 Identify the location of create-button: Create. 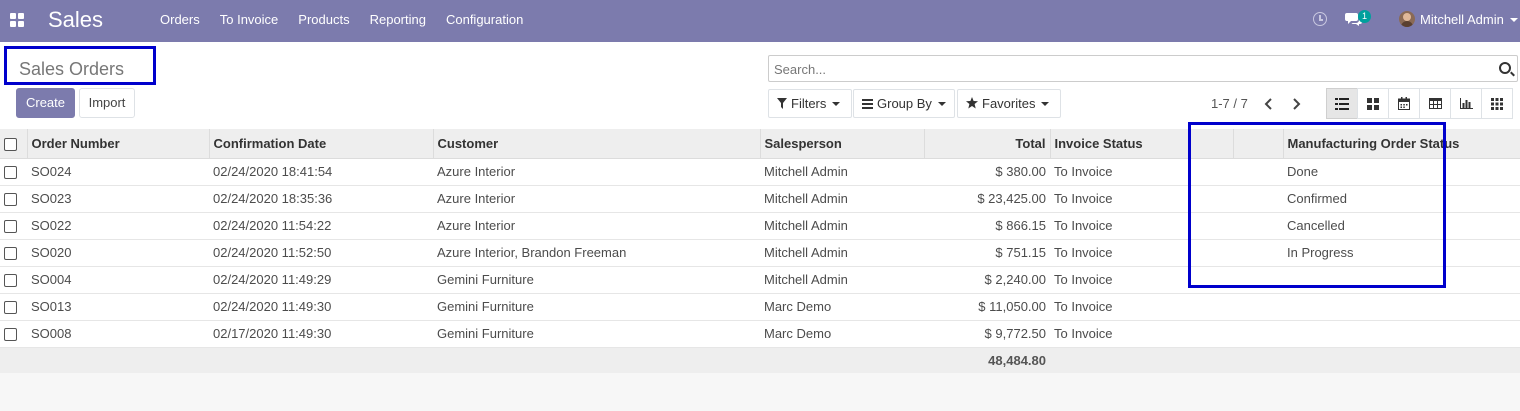
(45, 103).